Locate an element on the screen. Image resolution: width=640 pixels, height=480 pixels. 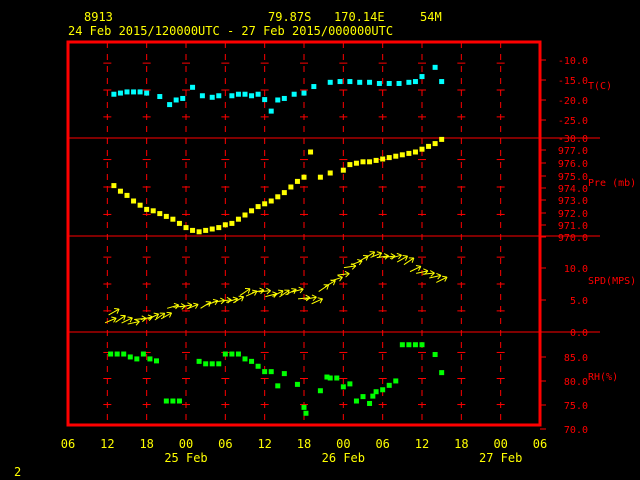
y-tick-label: 70.0 is located at coordinates (576, 430).